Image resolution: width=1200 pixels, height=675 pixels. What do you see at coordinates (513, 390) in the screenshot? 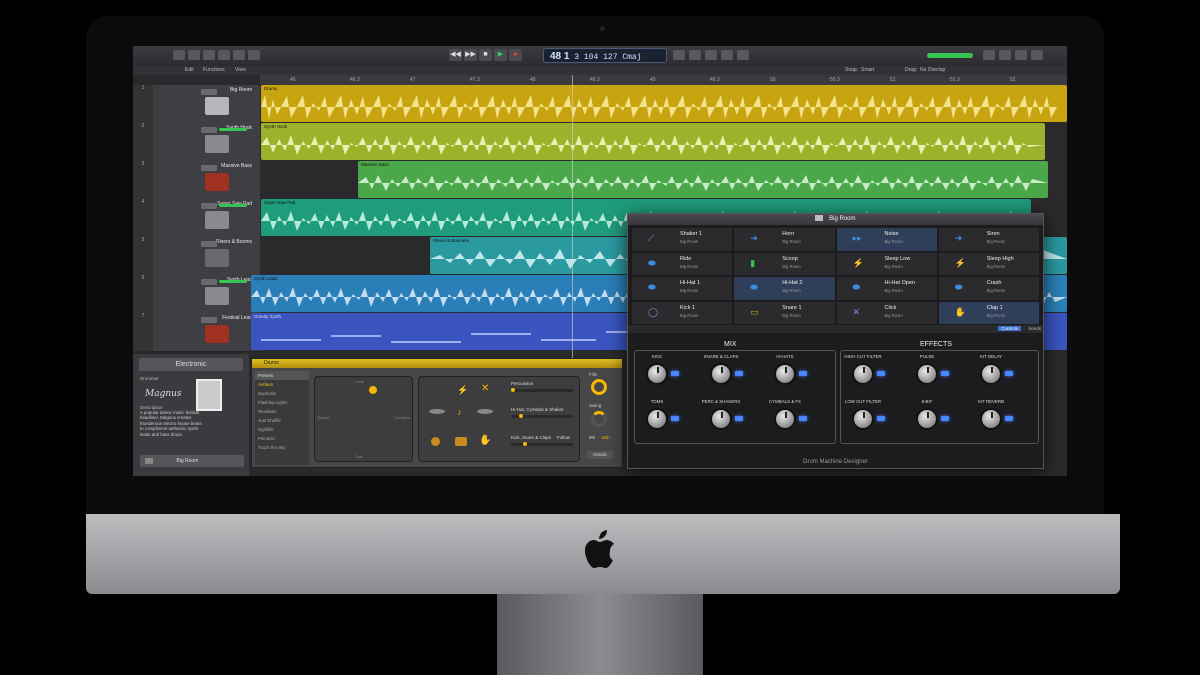
I see `percussion-slider-thumb` at bounding box center [513, 390].